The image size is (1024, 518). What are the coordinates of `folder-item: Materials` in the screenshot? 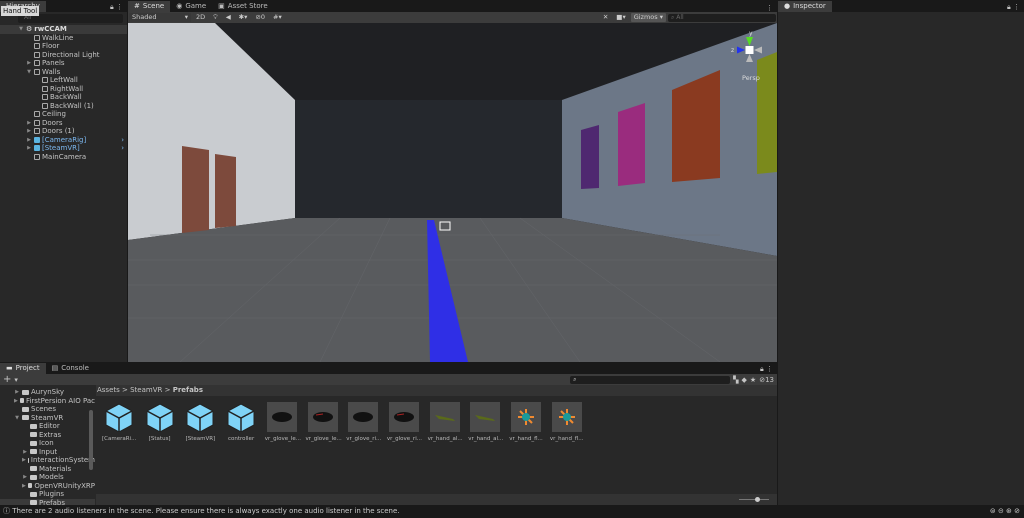 It's located at (47, 469).